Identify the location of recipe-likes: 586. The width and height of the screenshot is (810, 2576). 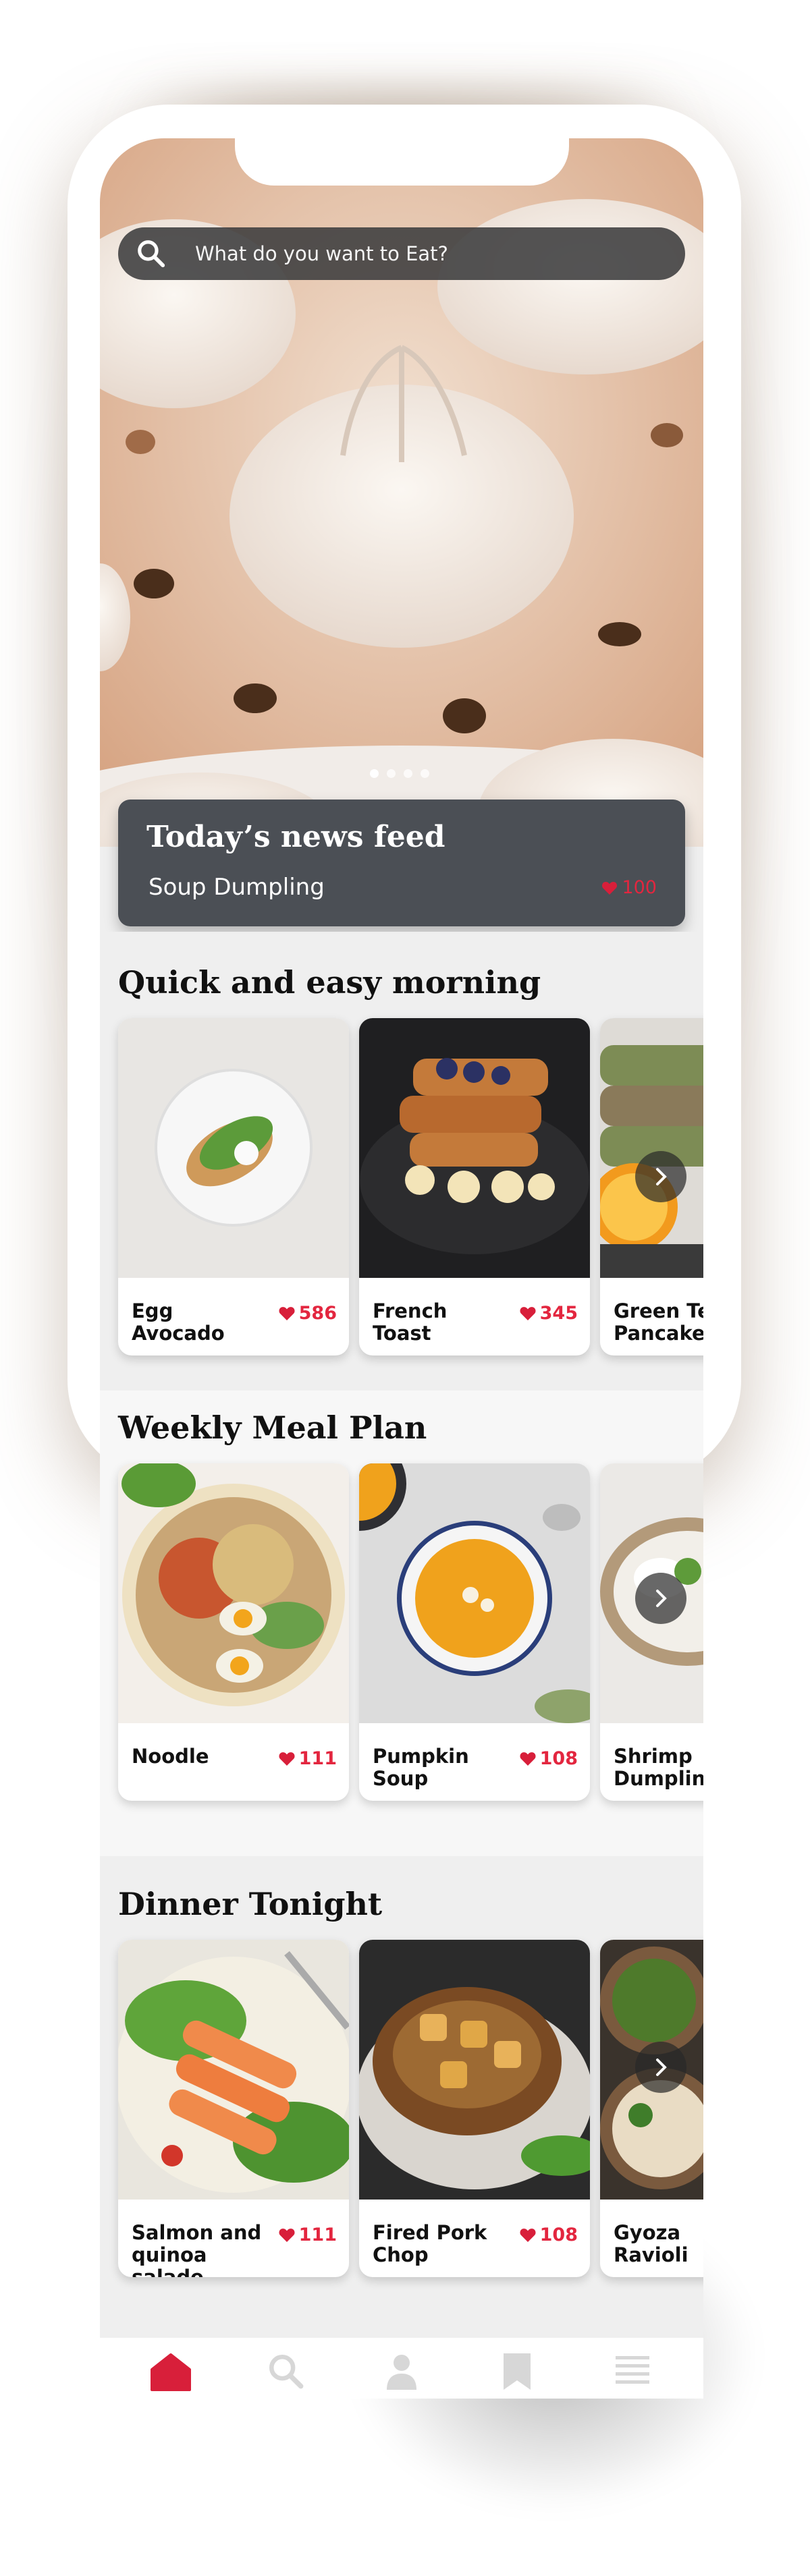
(307, 1313).